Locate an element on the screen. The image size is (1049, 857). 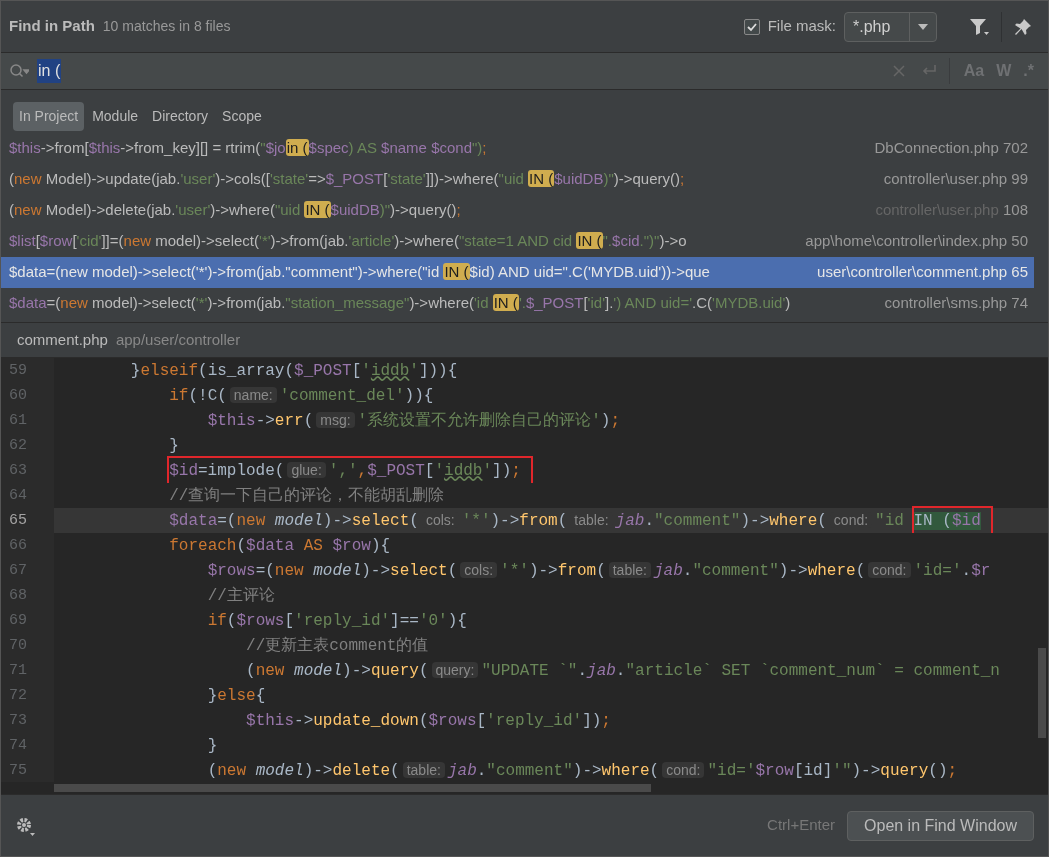
result-code: $data=(new model)->select('*')->from(jab."station_message")->where('id IN ('.$_POST['id'].') AND uid='.C('MYDB.uid') is located at coordinates (400, 303).